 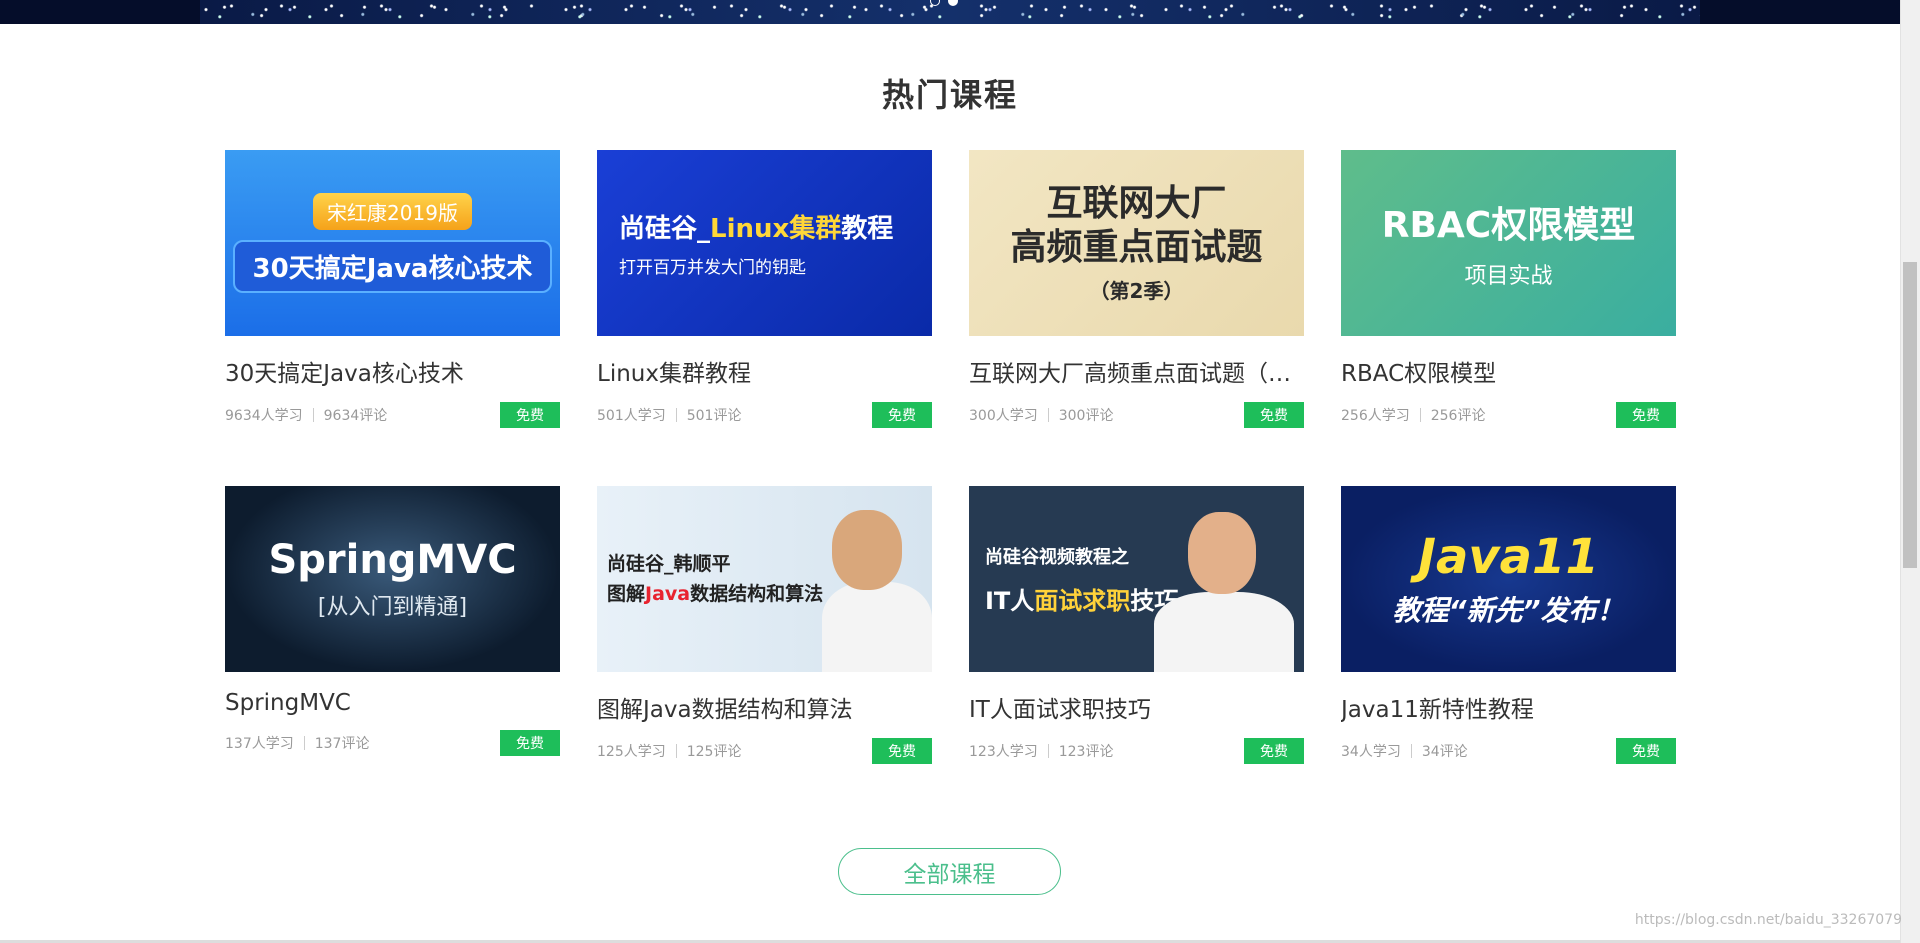 What do you see at coordinates (1768, 920) in the screenshot?
I see `watermark: https://blog.csdn.net/baidu_33267079` at bounding box center [1768, 920].